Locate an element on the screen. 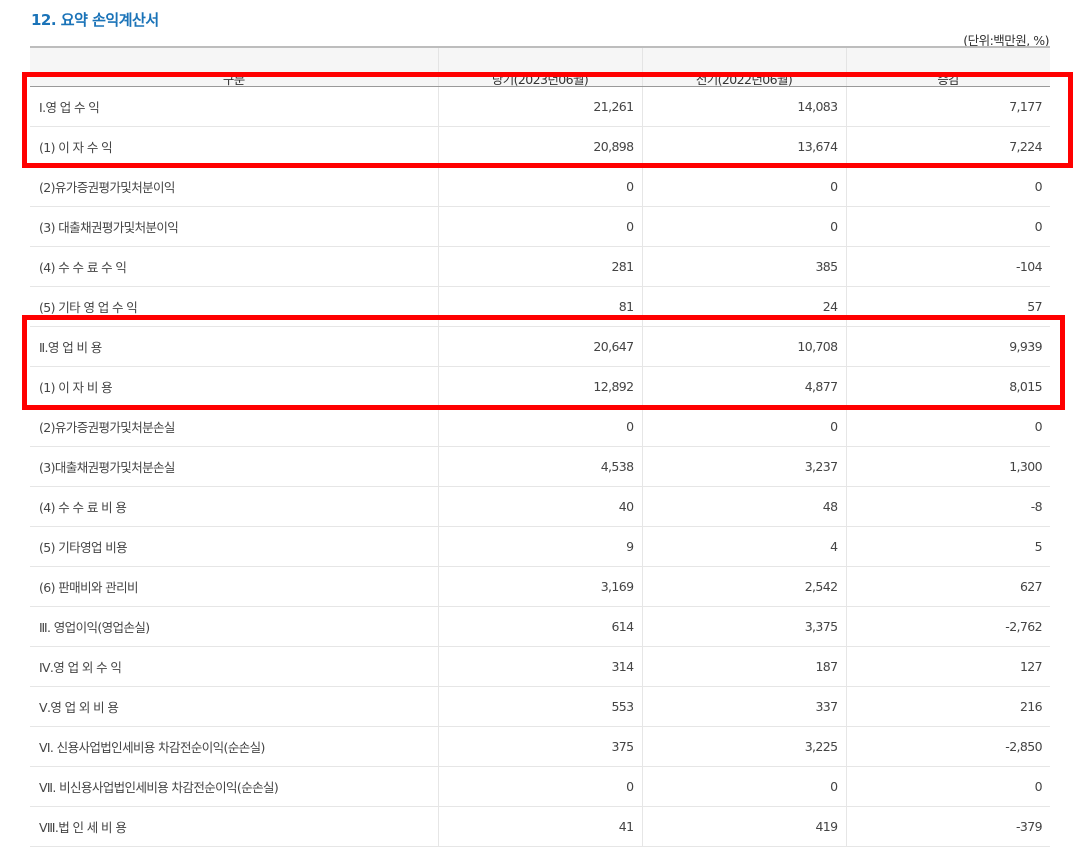 The image size is (1078, 847). current-value: 9 is located at coordinates (539, 546).